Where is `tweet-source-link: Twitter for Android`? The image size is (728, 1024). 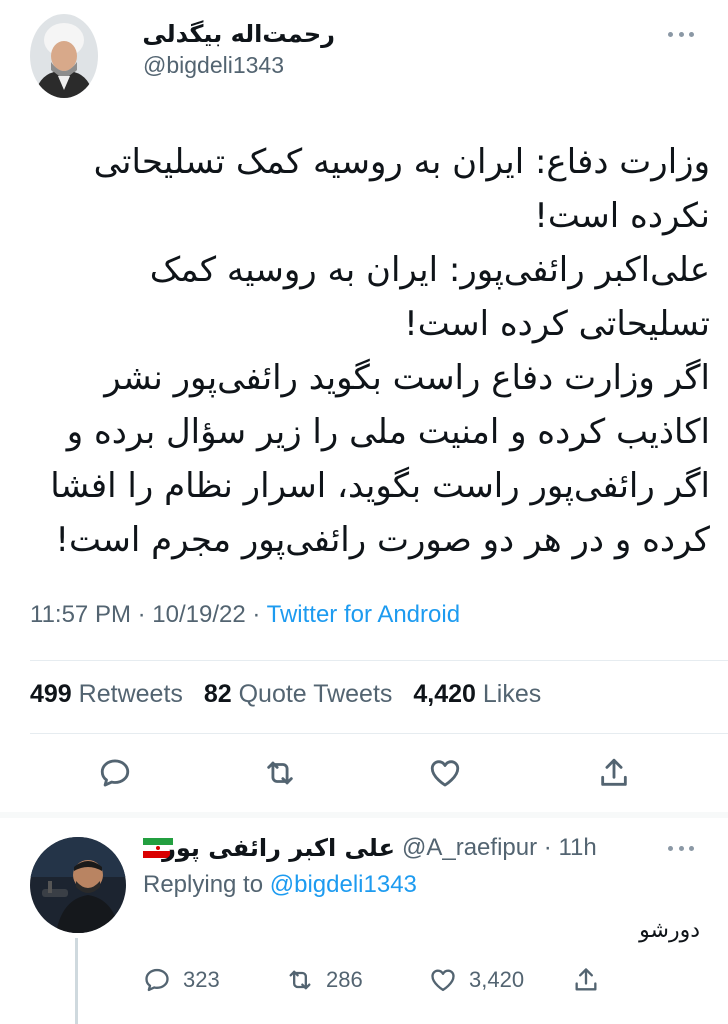
tweet-source-link: Twitter for Android is located at coordinates (363, 614).